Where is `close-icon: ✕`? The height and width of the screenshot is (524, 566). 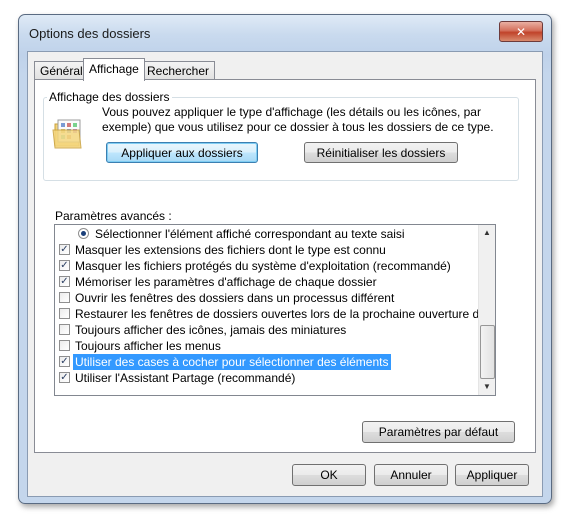
close-icon: ✕ is located at coordinates (521, 31).